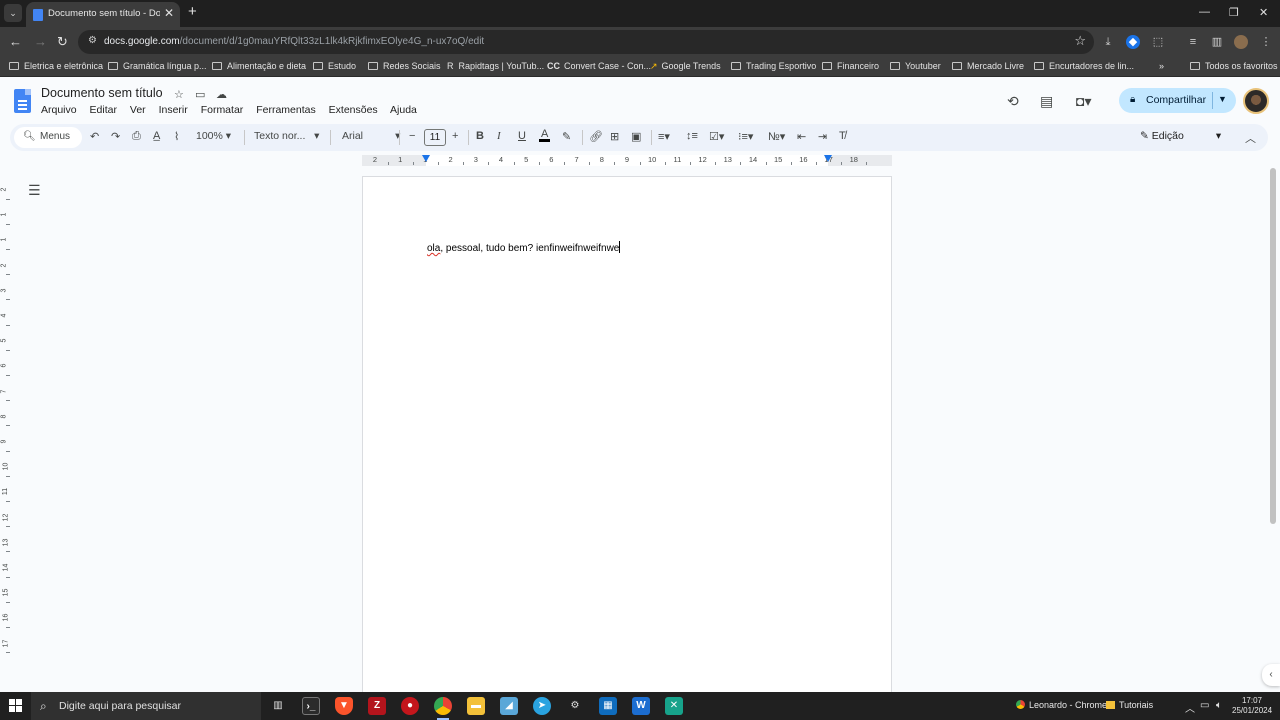 This screenshot has height=720, width=1280. Describe the element at coordinates (685, 66) in the screenshot. I see `bookmark-item: ↗ Google Trends` at that location.